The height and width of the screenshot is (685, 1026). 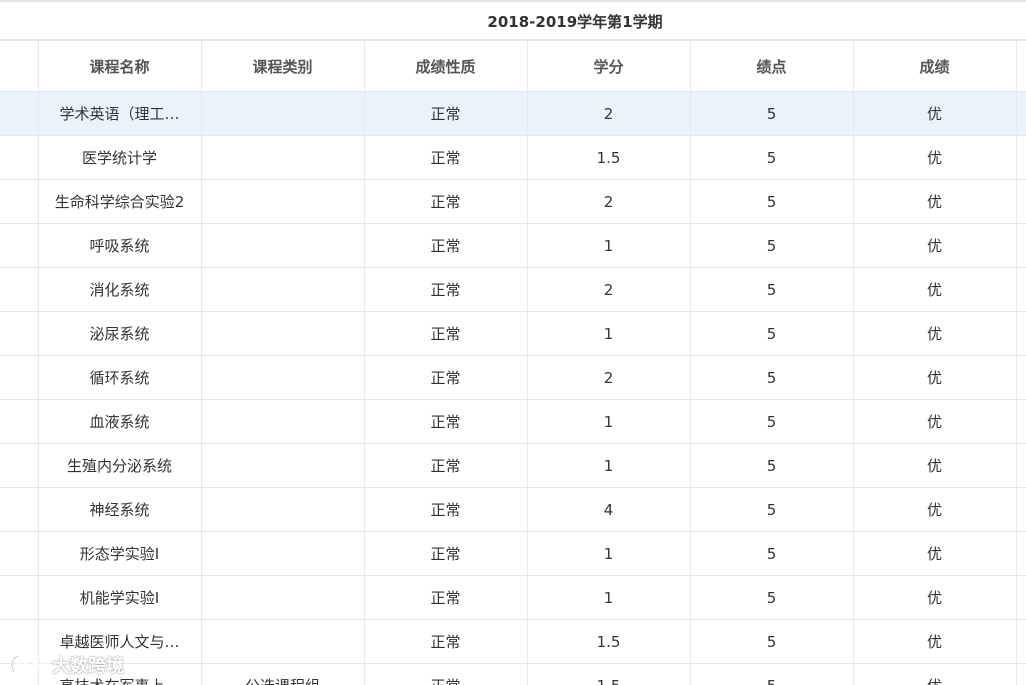 What do you see at coordinates (771, 66) in the screenshot?
I see `header-gpa: 绩点` at bounding box center [771, 66].